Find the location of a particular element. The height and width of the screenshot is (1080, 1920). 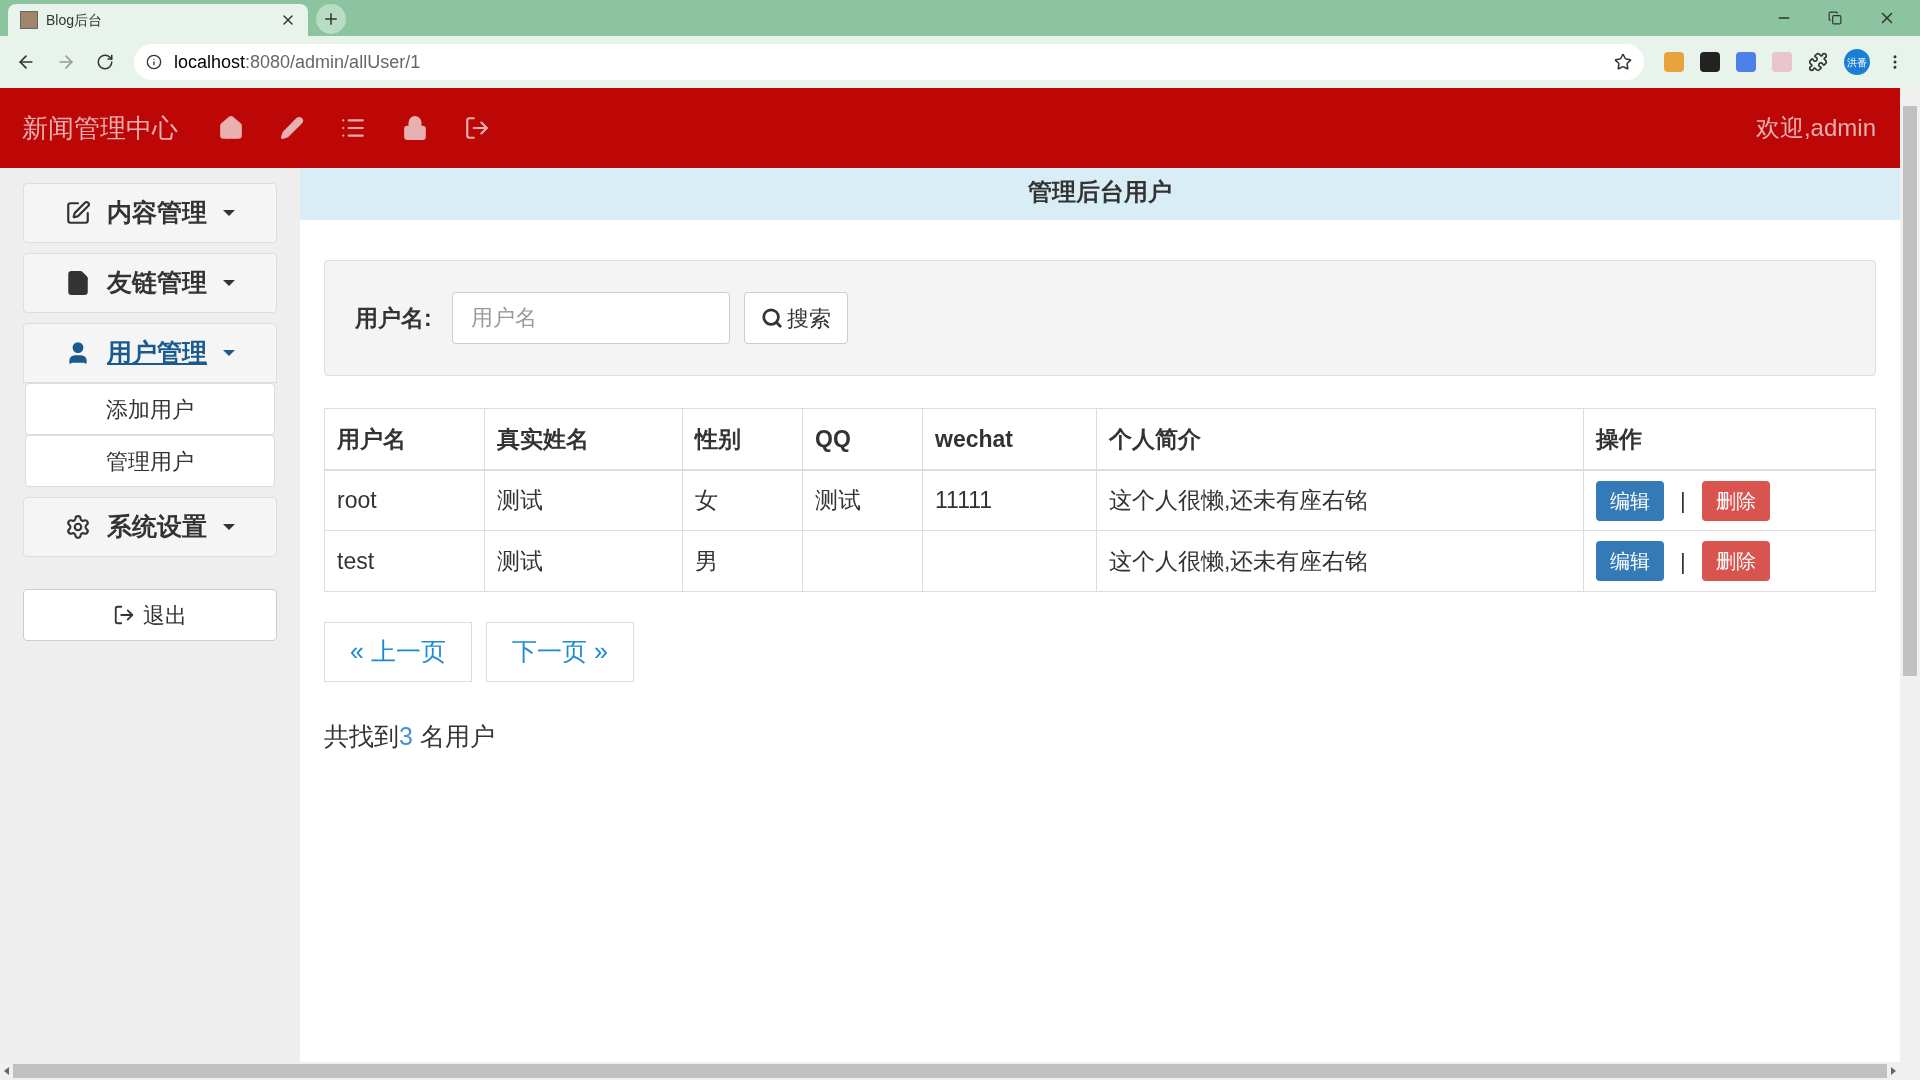

column-header: 个人简介 is located at coordinates (1155, 439).